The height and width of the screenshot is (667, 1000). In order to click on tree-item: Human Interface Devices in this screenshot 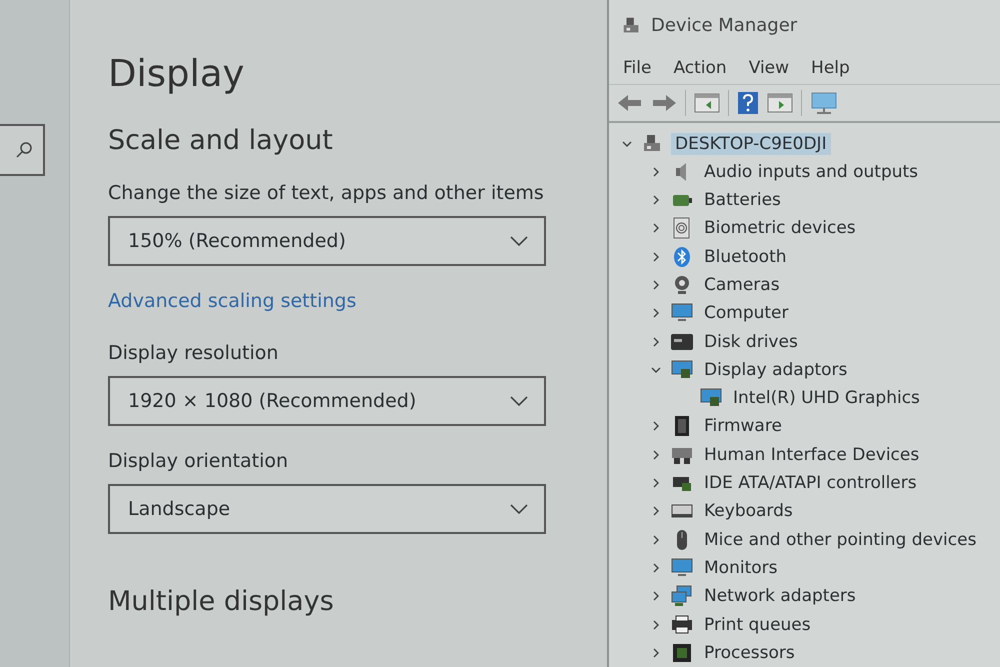, I will do `click(812, 455)`.